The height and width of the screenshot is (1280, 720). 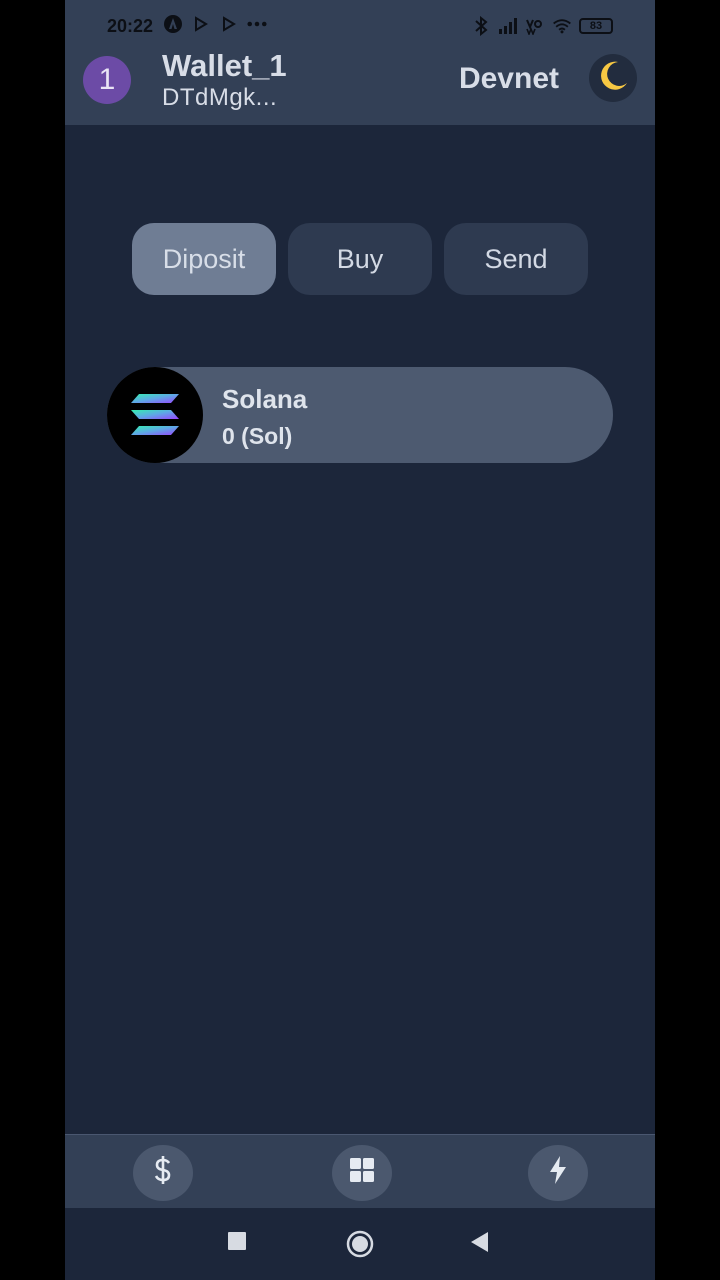 I want to click on lightning-icon, so click(x=558, y=1173).